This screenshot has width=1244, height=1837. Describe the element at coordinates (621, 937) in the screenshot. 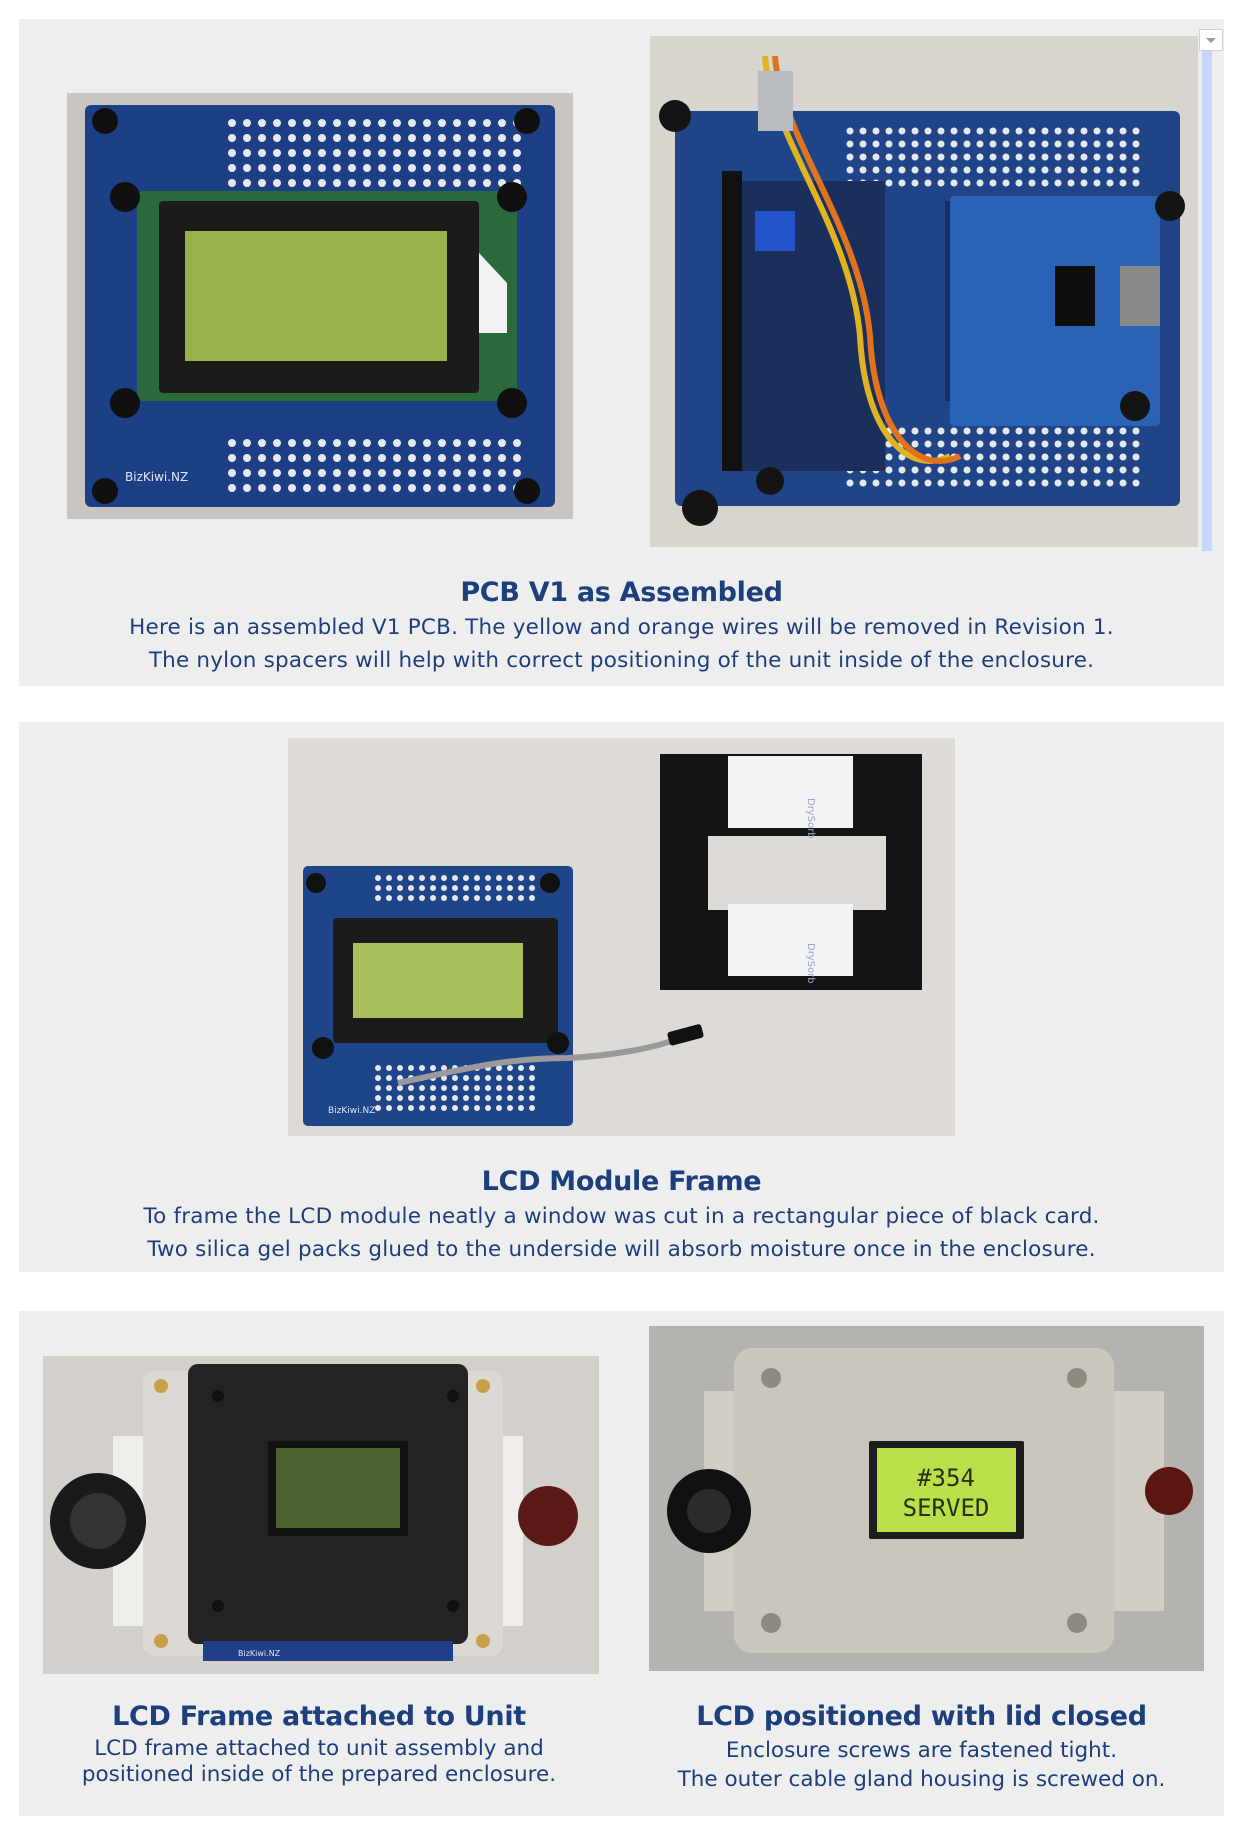

I see `lcd-module-and-frame-photo: BizKiwi.NZ DrySorb DrySorb` at that location.